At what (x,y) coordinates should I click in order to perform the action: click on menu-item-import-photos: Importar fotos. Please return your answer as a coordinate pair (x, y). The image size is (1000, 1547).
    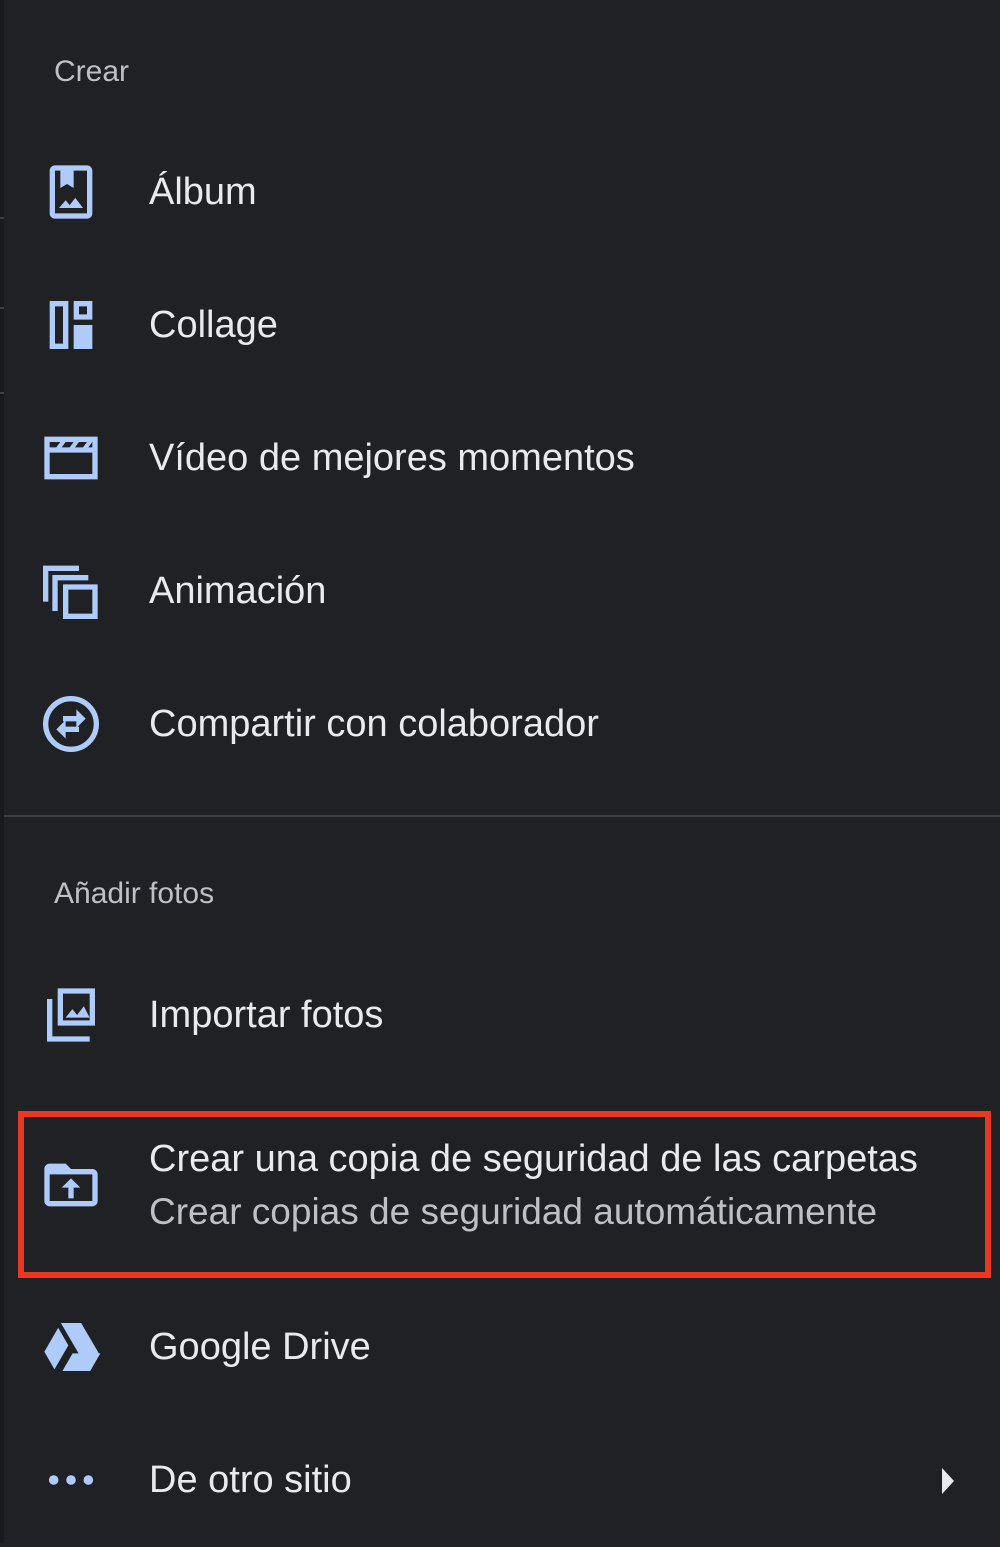
    Looking at the image, I should click on (502, 1015).